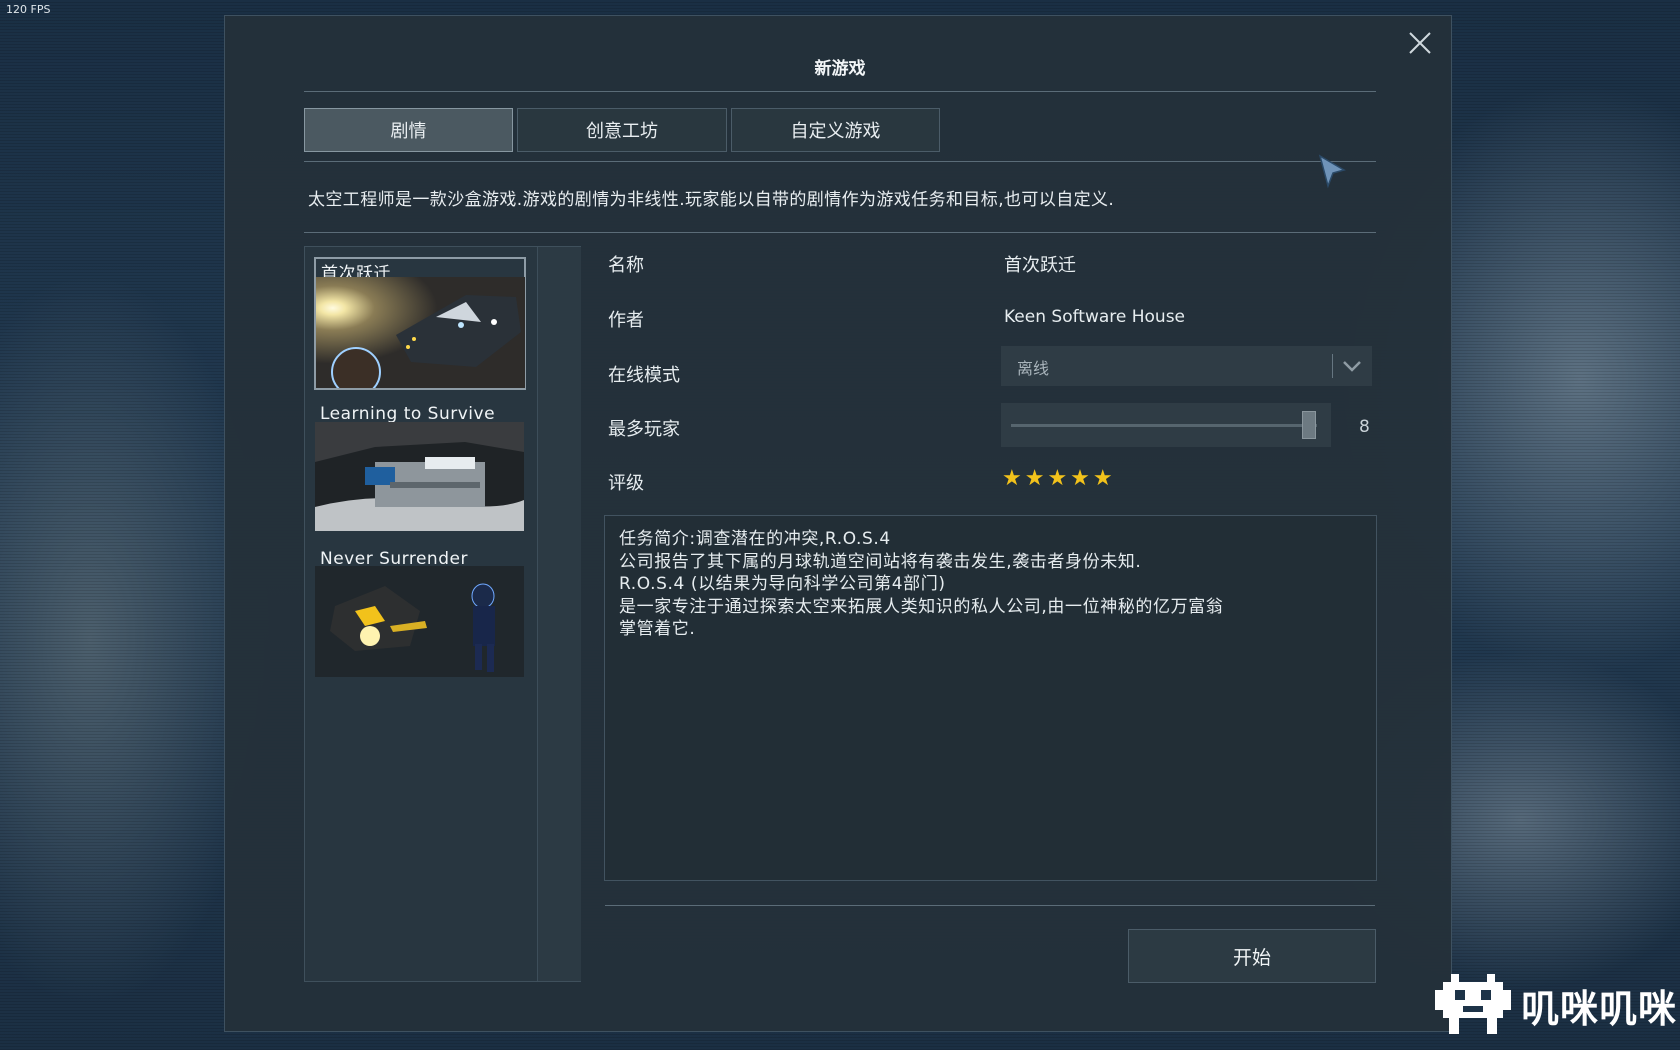 The height and width of the screenshot is (1050, 1680). Describe the element at coordinates (755, 539) in the screenshot. I see `briefing-line: 任务简介:调查潜在的冲突,R.O.S.4` at that location.